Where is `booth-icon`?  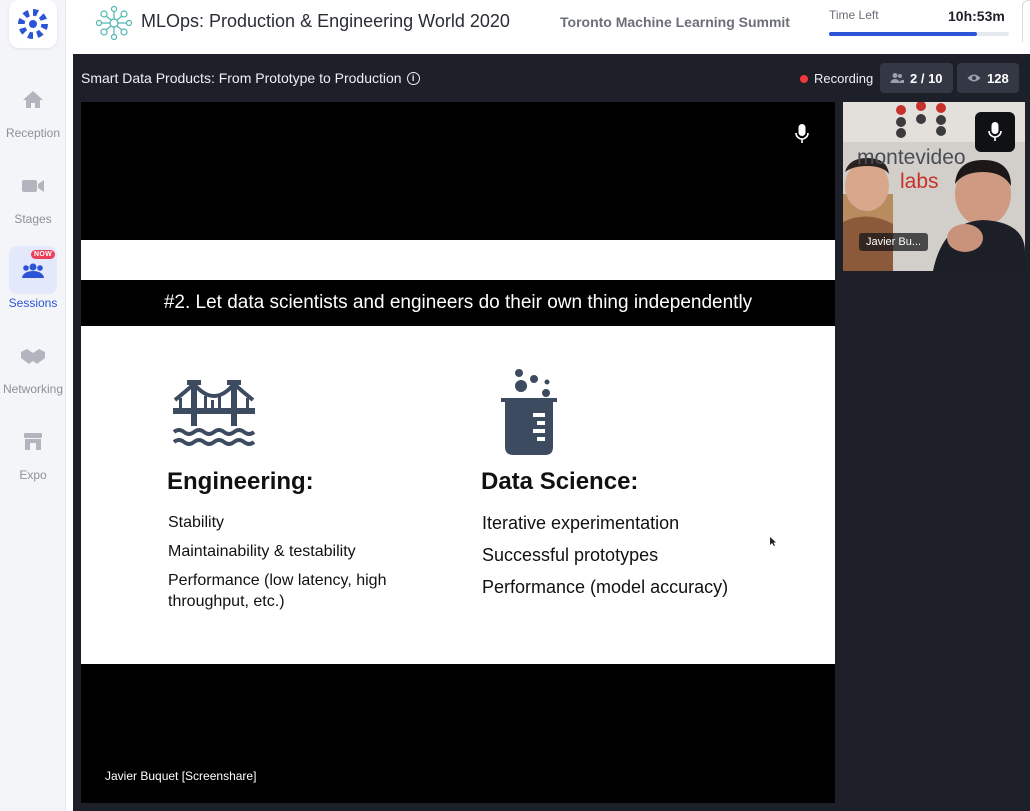
booth-icon is located at coordinates (33, 442).